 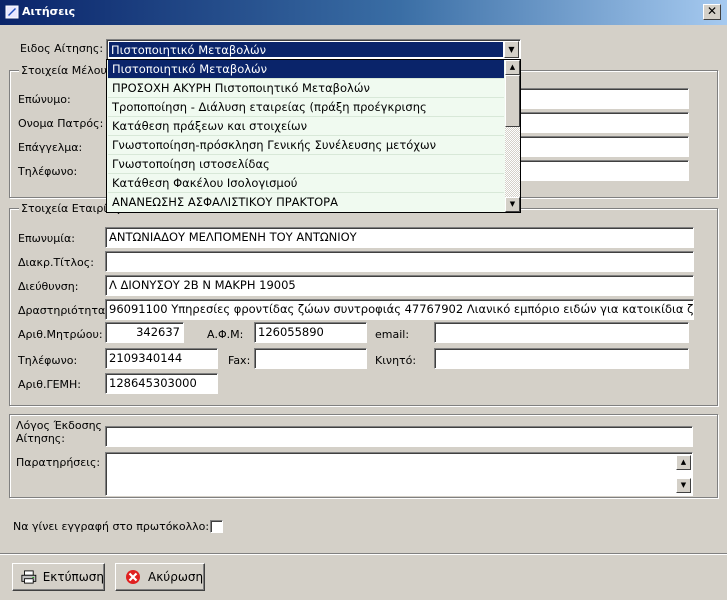 I want to click on afm-label: Α.Φ.Μ:, so click(x=225, y=334).